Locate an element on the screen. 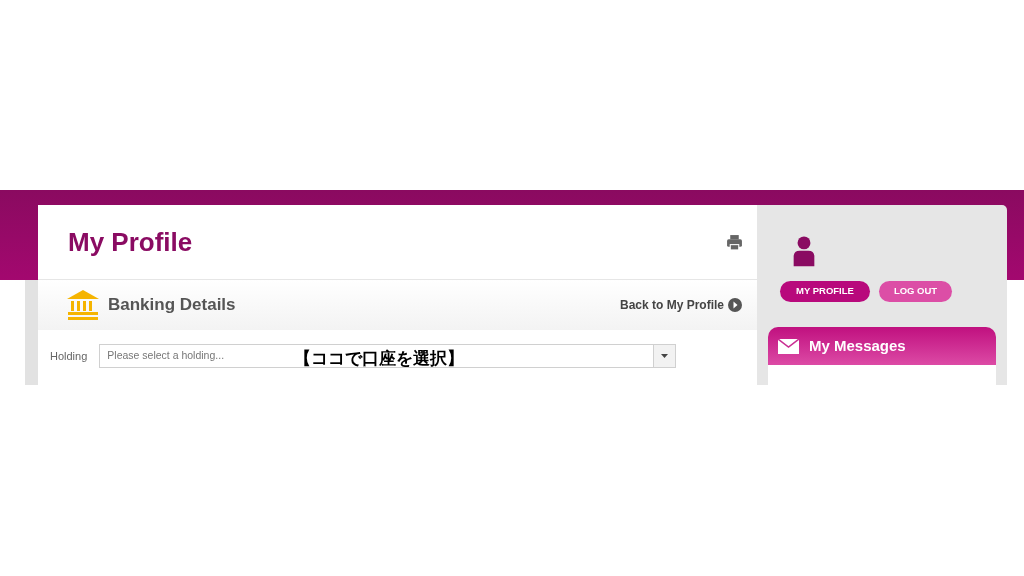 Image resolution: width=1024 pixels, height=576 pixels. section-title: Banking Details is located at coordinates (172, 305).